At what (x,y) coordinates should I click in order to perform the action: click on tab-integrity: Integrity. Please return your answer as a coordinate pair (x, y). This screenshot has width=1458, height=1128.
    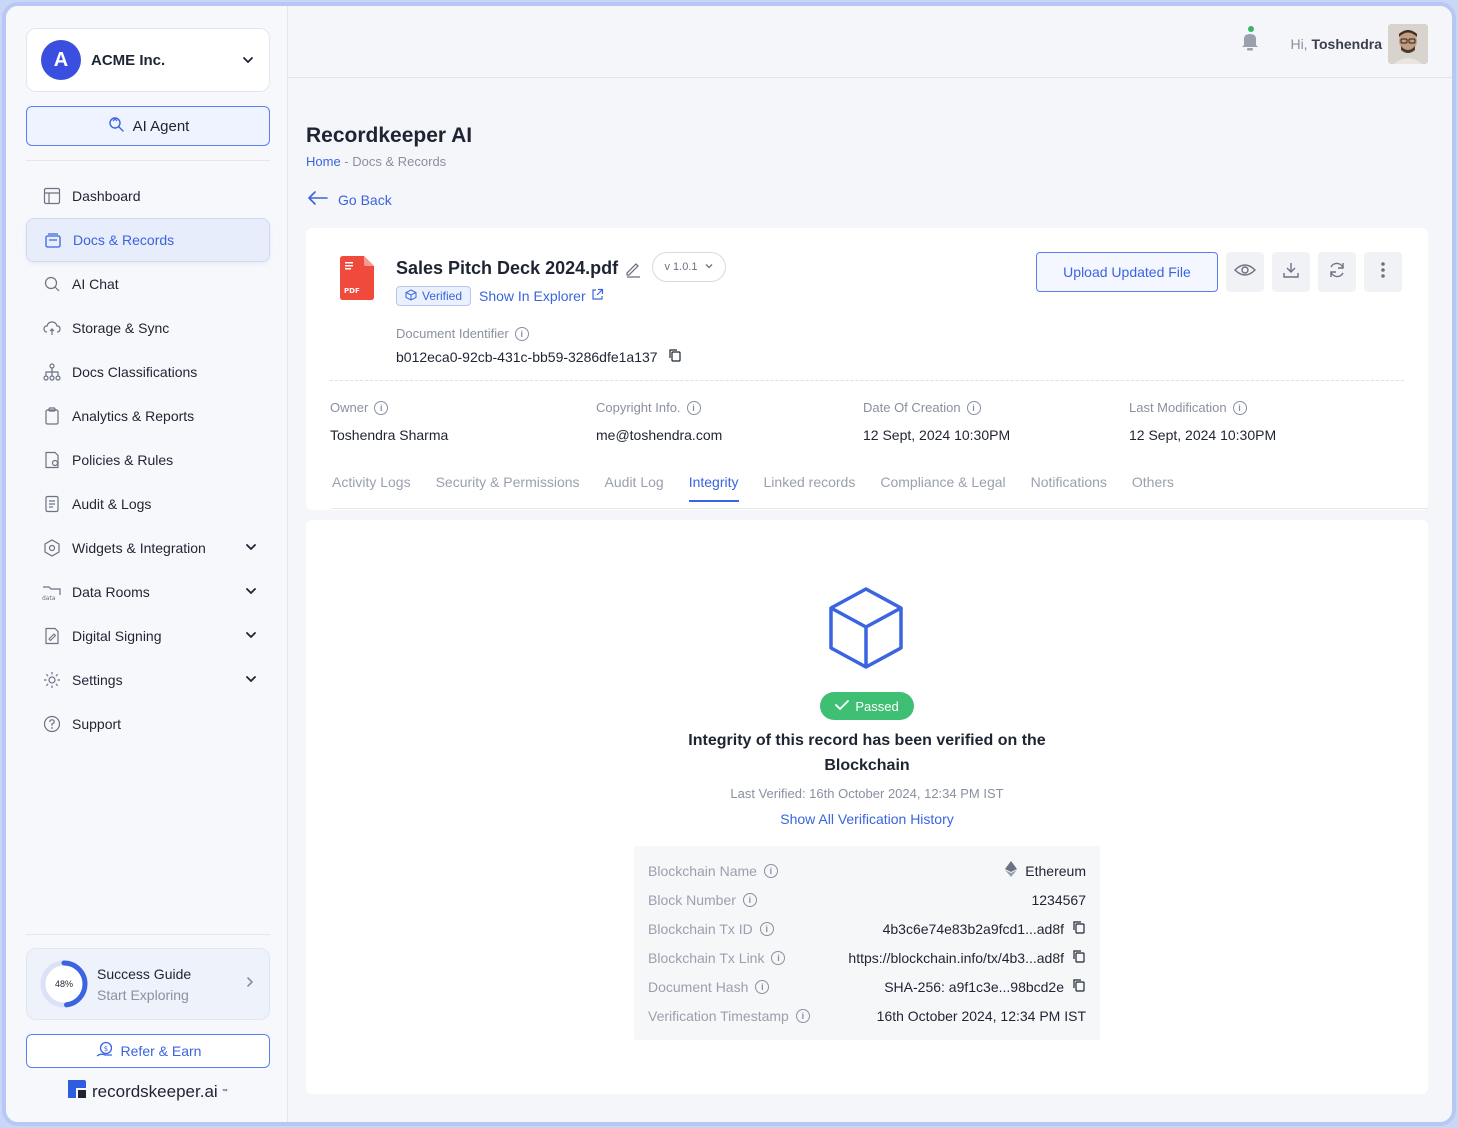
    Looking at the image, I should click on (713, 488).